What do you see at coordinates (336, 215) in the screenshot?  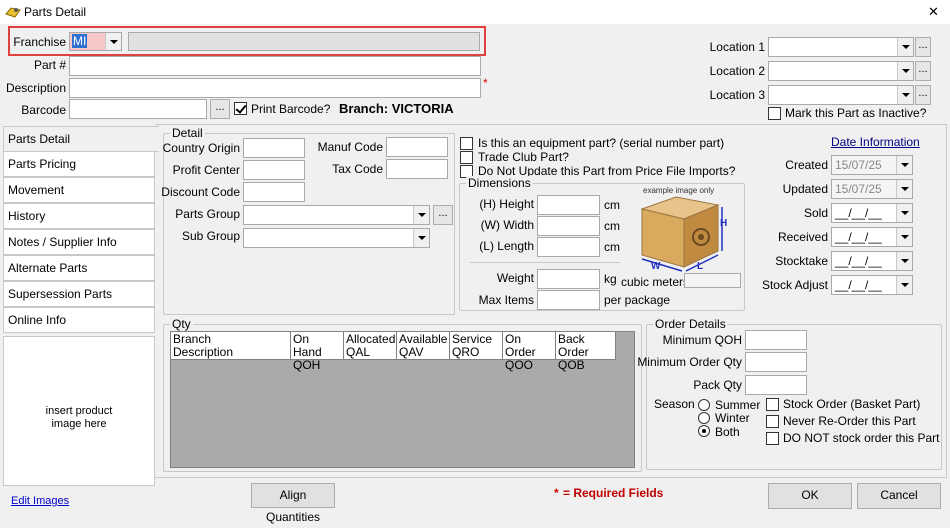 I see `parts-group-select` at bounding box center [336, 215].